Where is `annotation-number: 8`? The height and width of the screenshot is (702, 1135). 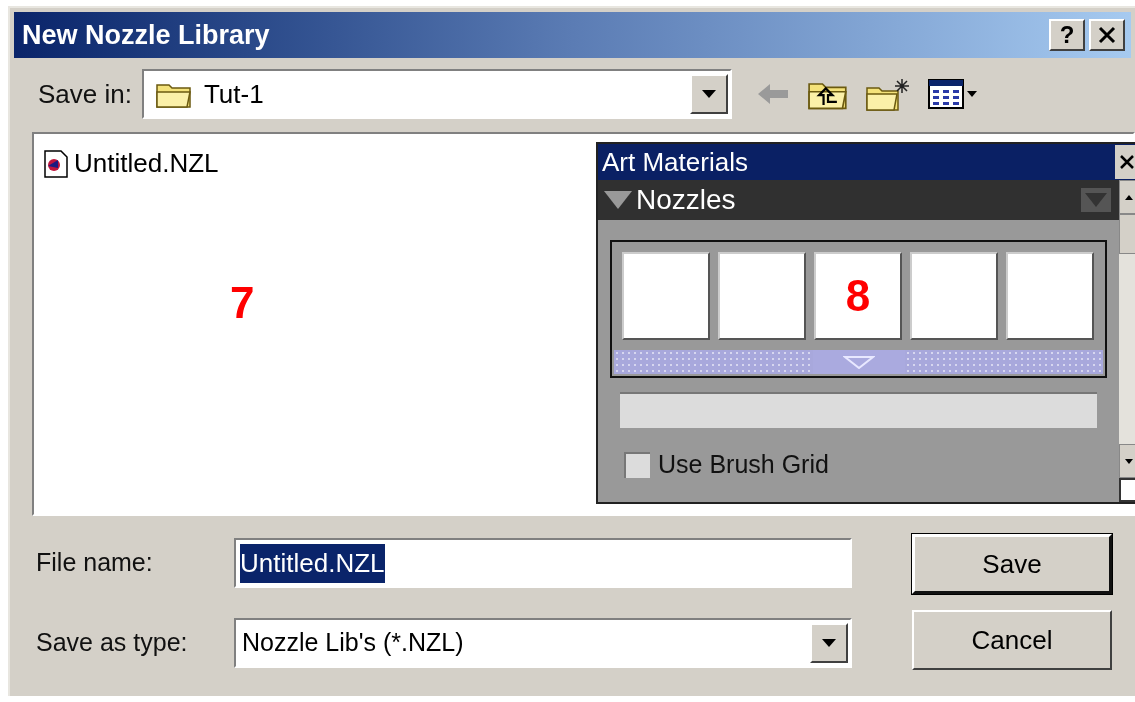 annotation-number: 8 is located at coordinates (858, 296).